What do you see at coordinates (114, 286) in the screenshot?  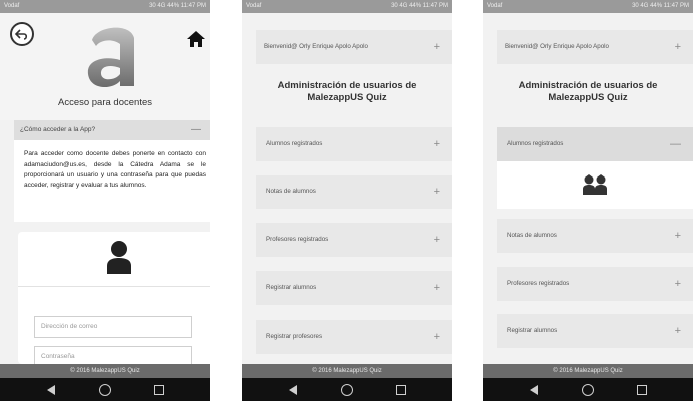 I see `divider` at bounding box center [114, 286].